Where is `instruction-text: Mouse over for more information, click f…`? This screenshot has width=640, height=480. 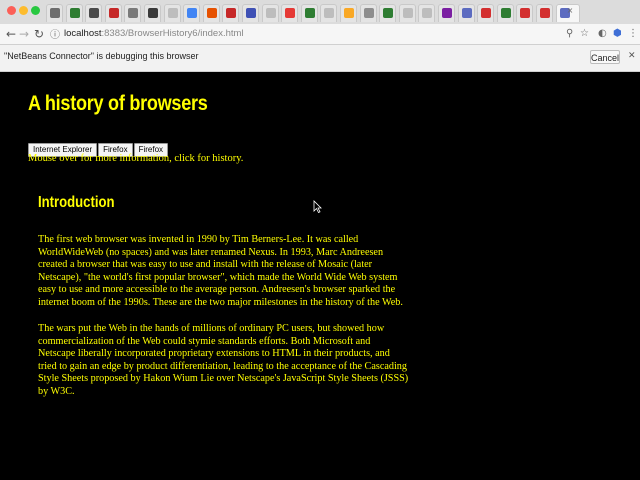 instruction-text: Mouse over for more information, click f… is located at coordinates (136, 158).